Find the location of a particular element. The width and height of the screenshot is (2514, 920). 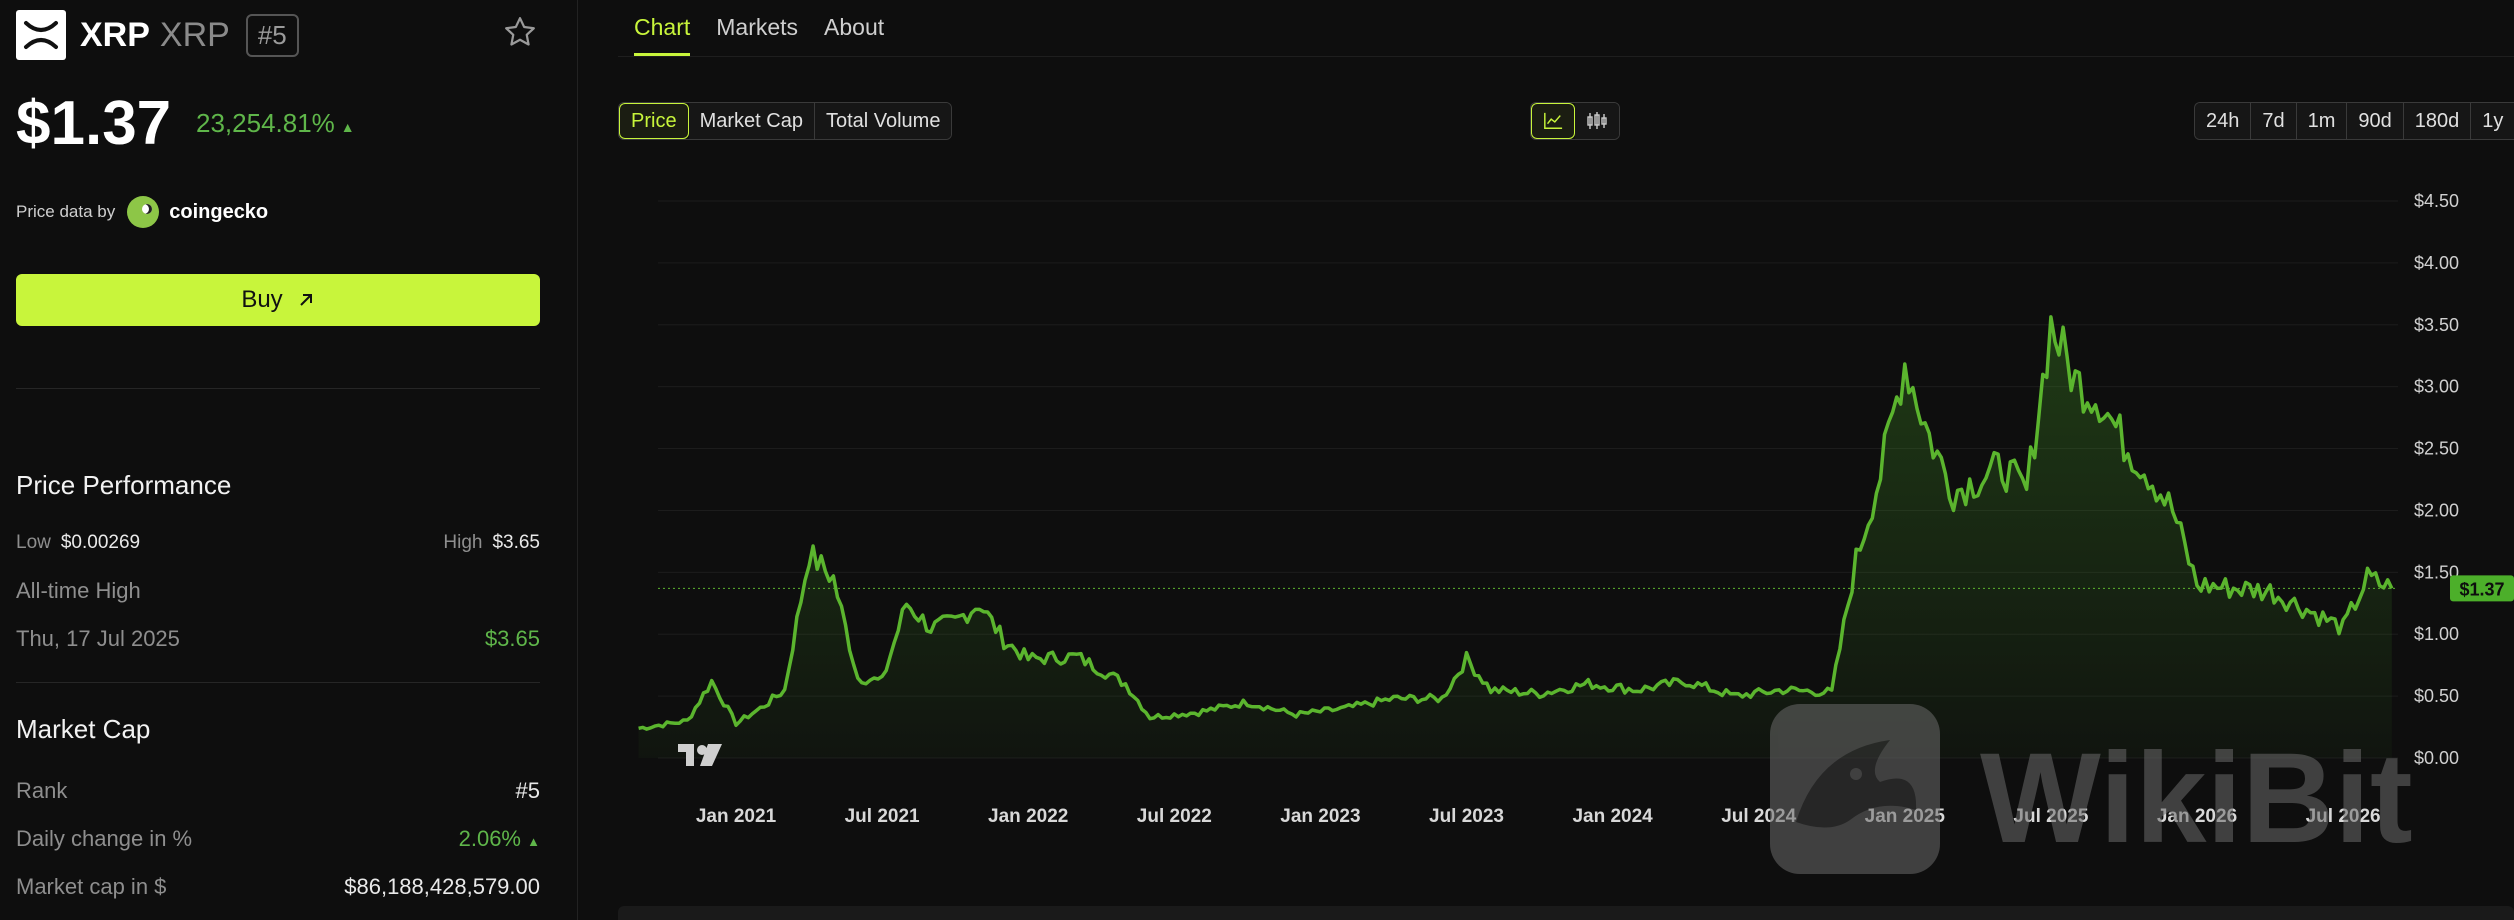

y-tick-label: $3.00 is located at coordinates (2436, 387).